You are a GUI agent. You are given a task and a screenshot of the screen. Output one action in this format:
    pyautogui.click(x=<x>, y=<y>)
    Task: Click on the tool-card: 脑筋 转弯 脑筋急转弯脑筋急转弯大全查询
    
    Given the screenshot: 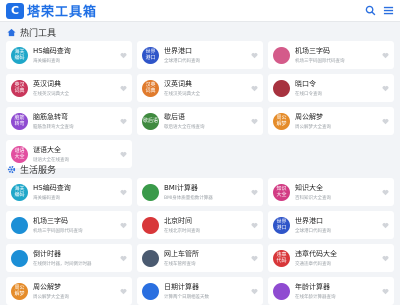 What is the action you would take?
    pyautogui.click(x=69, y=121)
    